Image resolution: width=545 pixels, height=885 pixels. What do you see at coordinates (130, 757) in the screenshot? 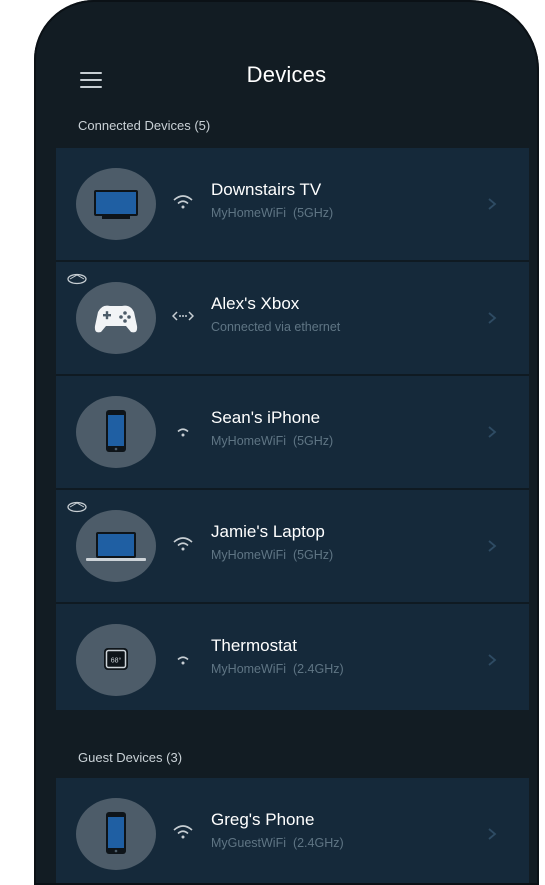
I see `guest-devices-label: Guest Devices (3)` at bounding box center [130, 757].